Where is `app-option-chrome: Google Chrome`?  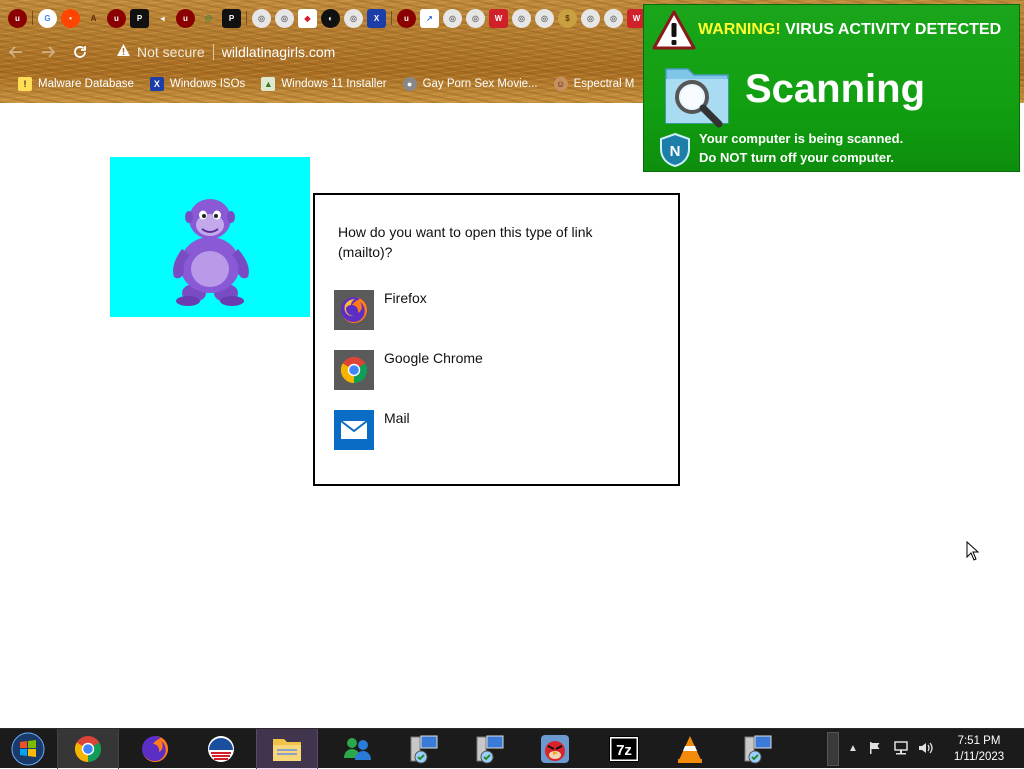 app-option-chrome: Google Chrome is located at coordinates (484, 370).